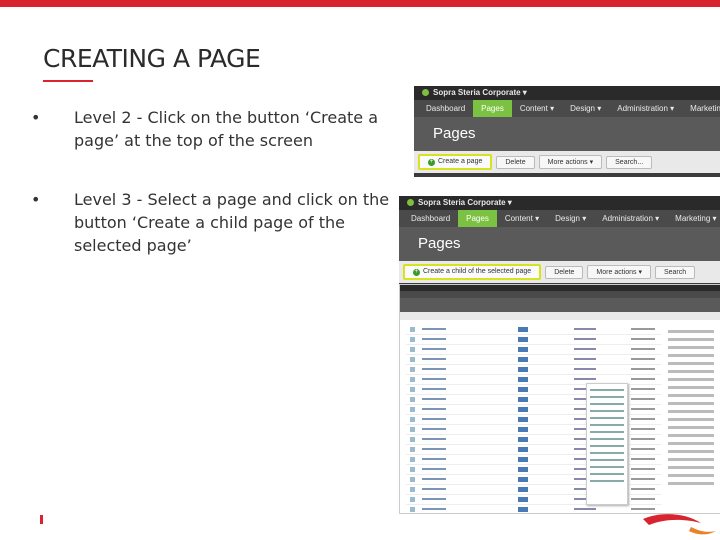 The width and height of the screenshot is (720, 540). What do you see at coordinates (41, 519) in the screenshot?
I see `footer-accent-mark` at bounding box center [41, 519].